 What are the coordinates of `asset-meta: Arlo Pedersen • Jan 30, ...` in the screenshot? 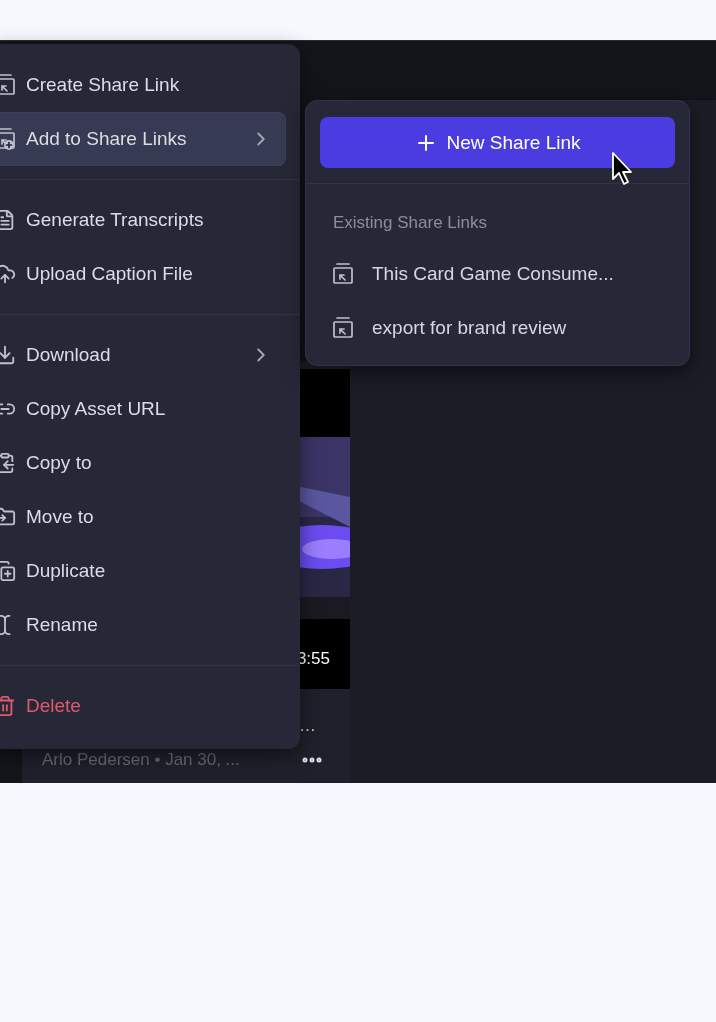 It's located at (141, 760).